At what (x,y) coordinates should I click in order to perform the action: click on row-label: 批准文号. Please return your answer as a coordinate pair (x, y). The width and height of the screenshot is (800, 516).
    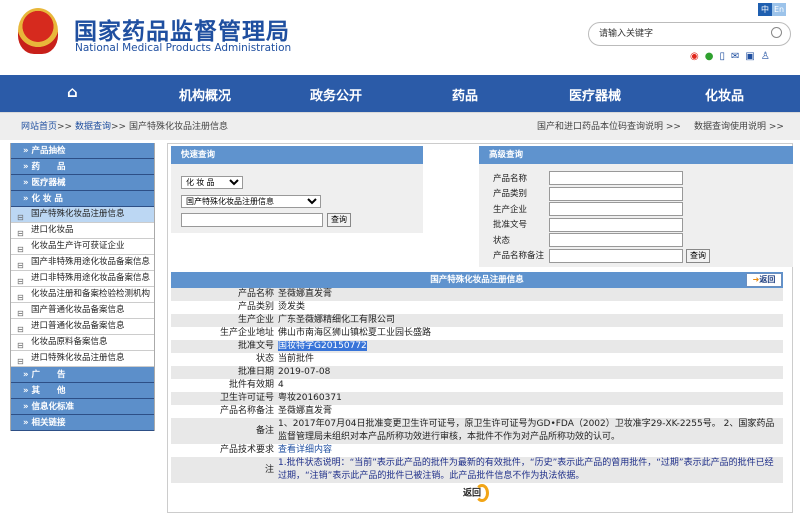
    Looking at the image, I should click on (224, 346).